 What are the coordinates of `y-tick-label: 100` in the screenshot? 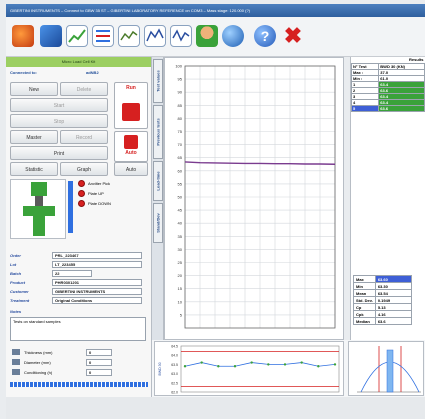 It's located at (178, 66).